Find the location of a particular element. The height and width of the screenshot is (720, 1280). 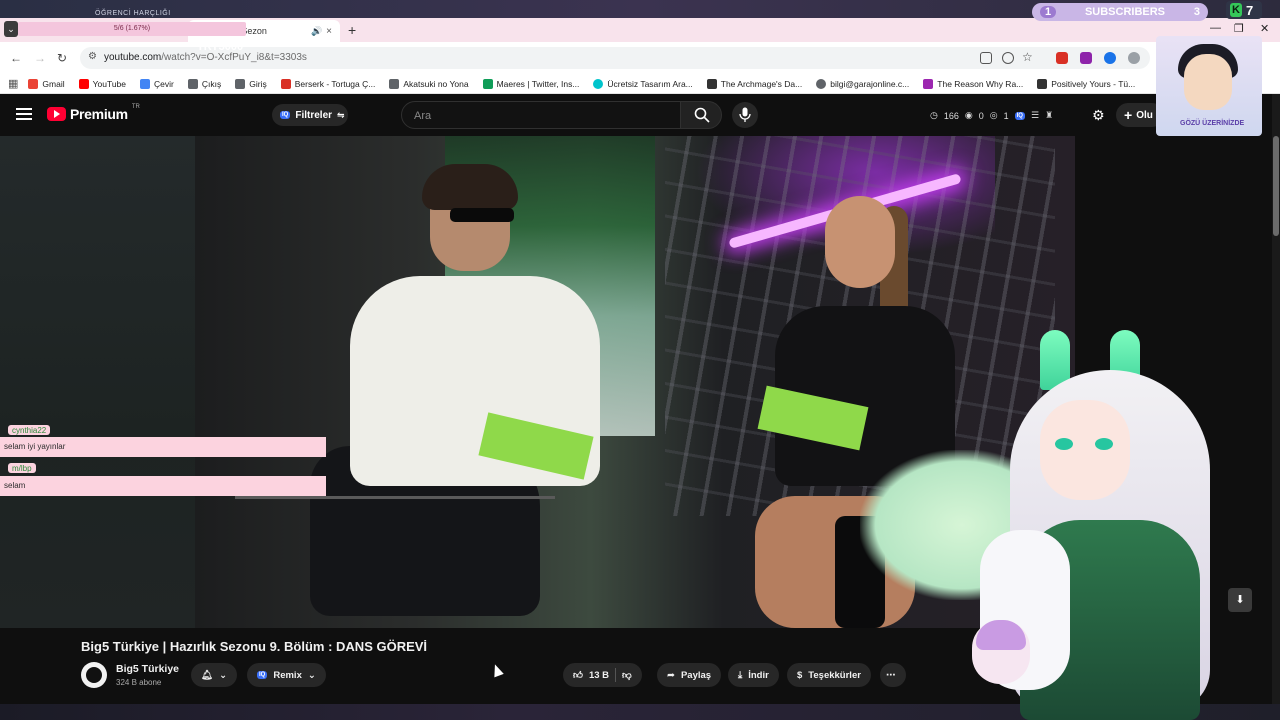

subscribers-counter: 1 SUBSCRIBERS 3 is located at coordinates (1120, 12).